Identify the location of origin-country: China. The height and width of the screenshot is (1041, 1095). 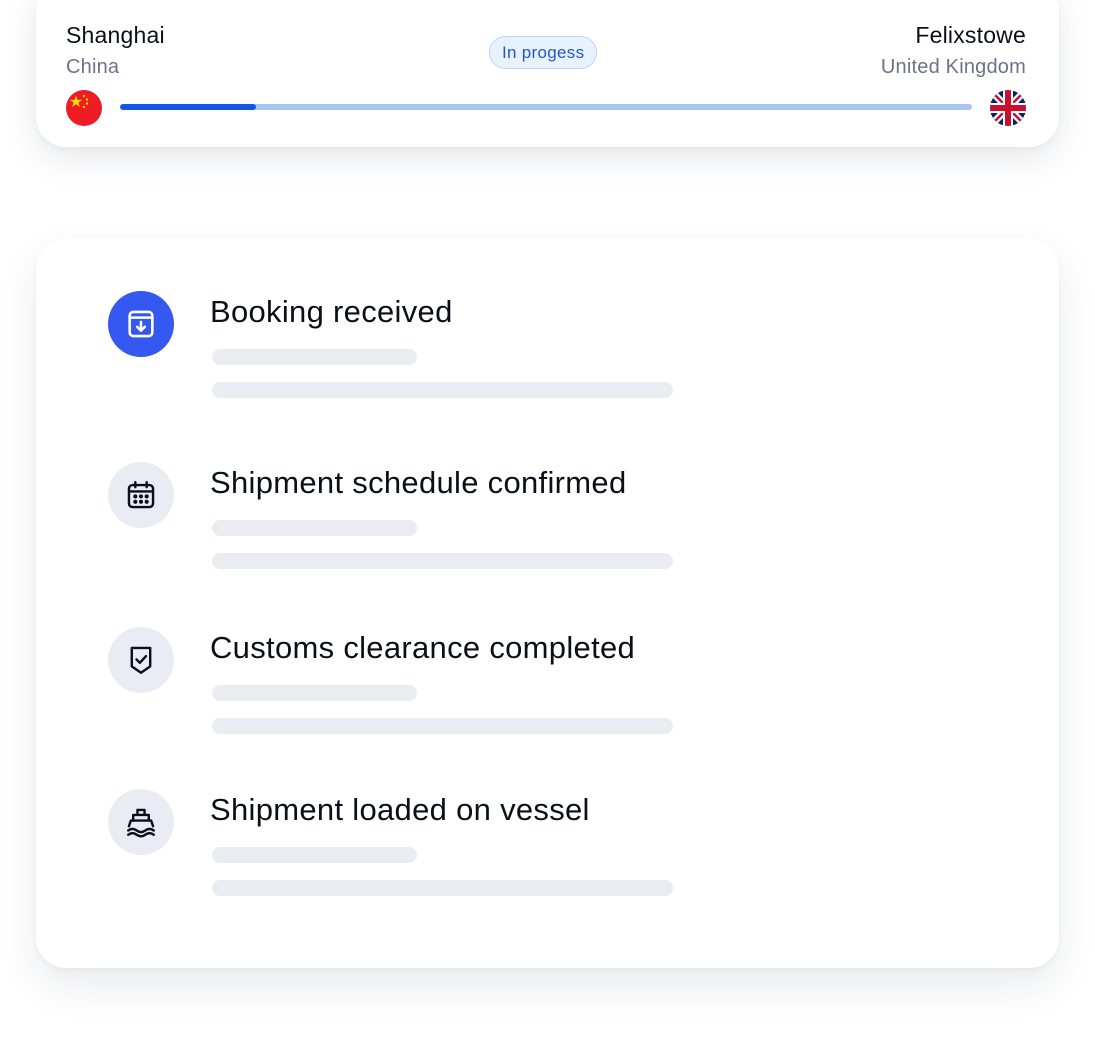
(93, 67).